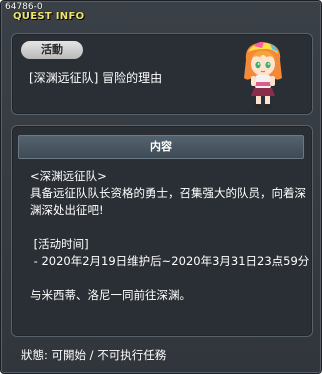  Describe the element at coordinates (161, 12) in the screenshot. I see `title-bar: 64786-0 QUEST INFO` at that location.